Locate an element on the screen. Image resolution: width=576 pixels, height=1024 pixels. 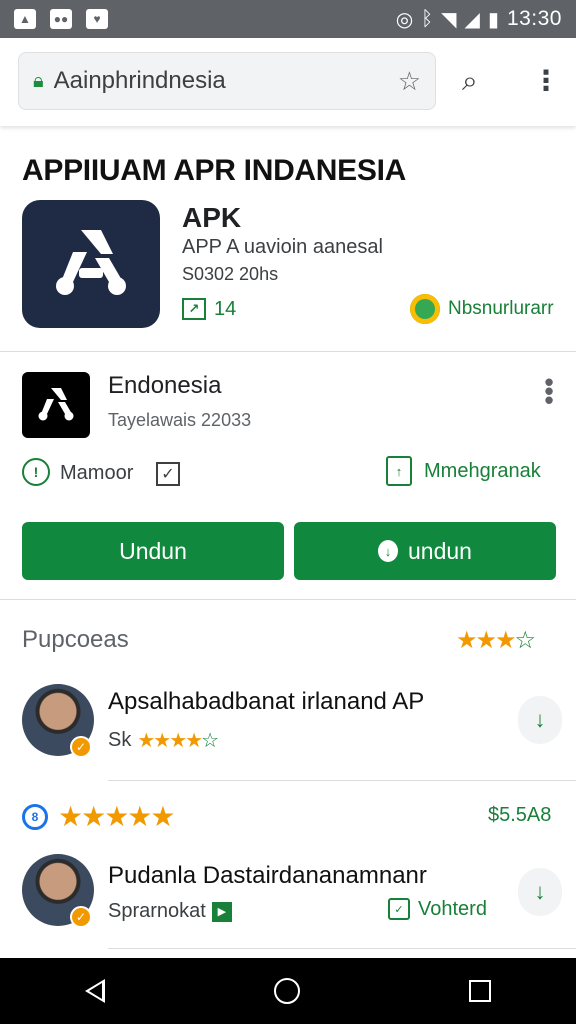
image-icon: ▲ is located at coordinates (25, 19).